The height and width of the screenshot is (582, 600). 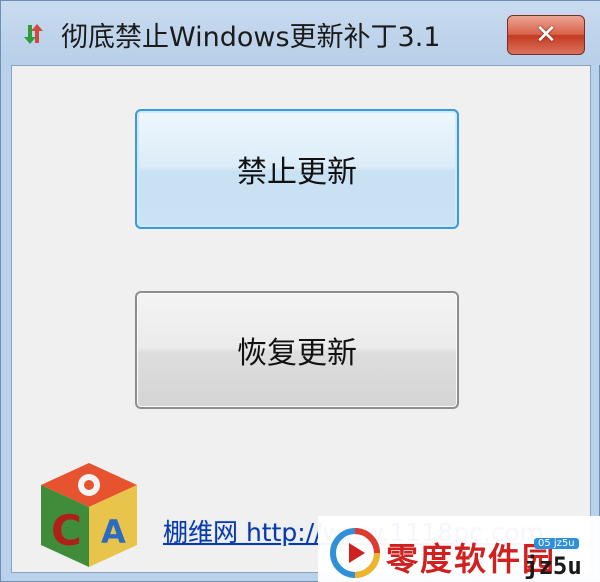 What do you see at coordinates (66, 530) in the screenshot?
I see `svg-text: C` at bounding box center [66, 530].